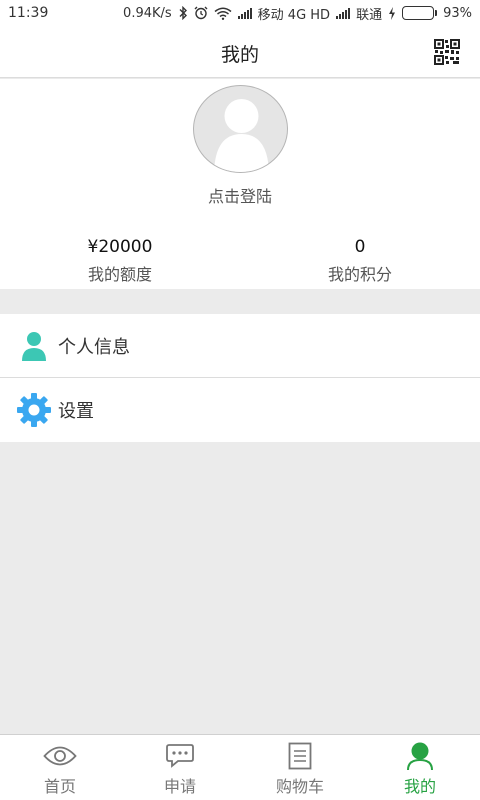  I want to click on status-time: 11:39, so click(28, 13).